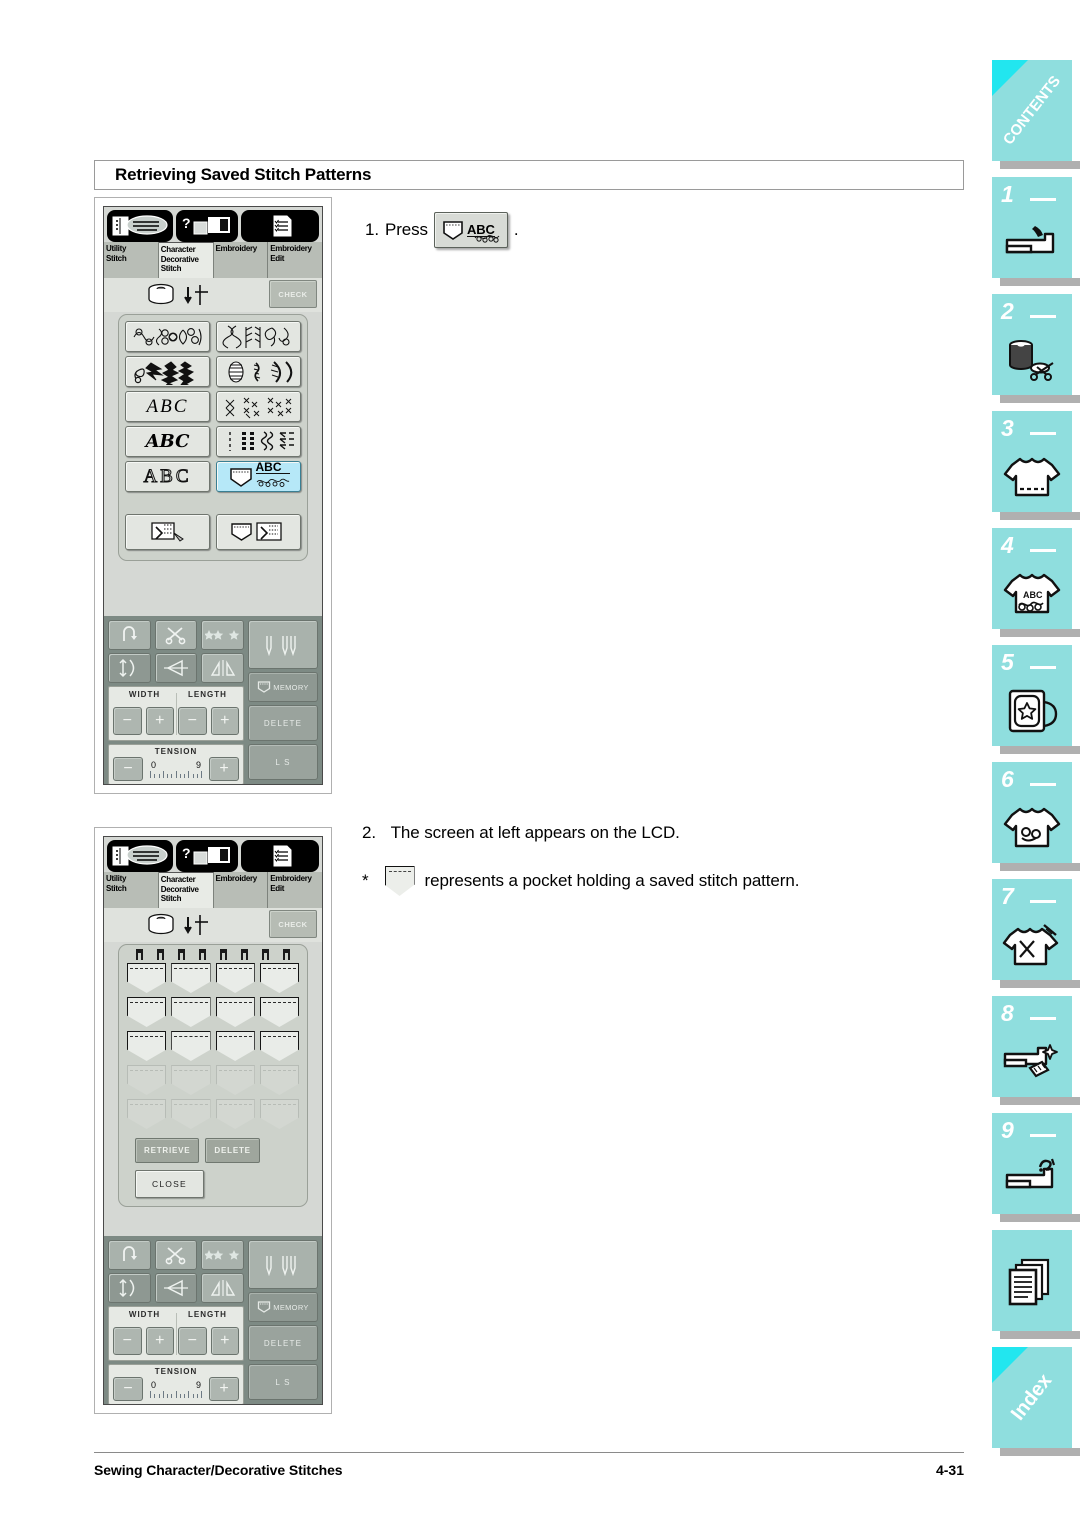 The width and height of the screenshot is (1080, 1526). What do you see at coordinates (144, 1314) in the screenshot?
I see `width-label: WIDTH` at bounding box center [144, 1314].